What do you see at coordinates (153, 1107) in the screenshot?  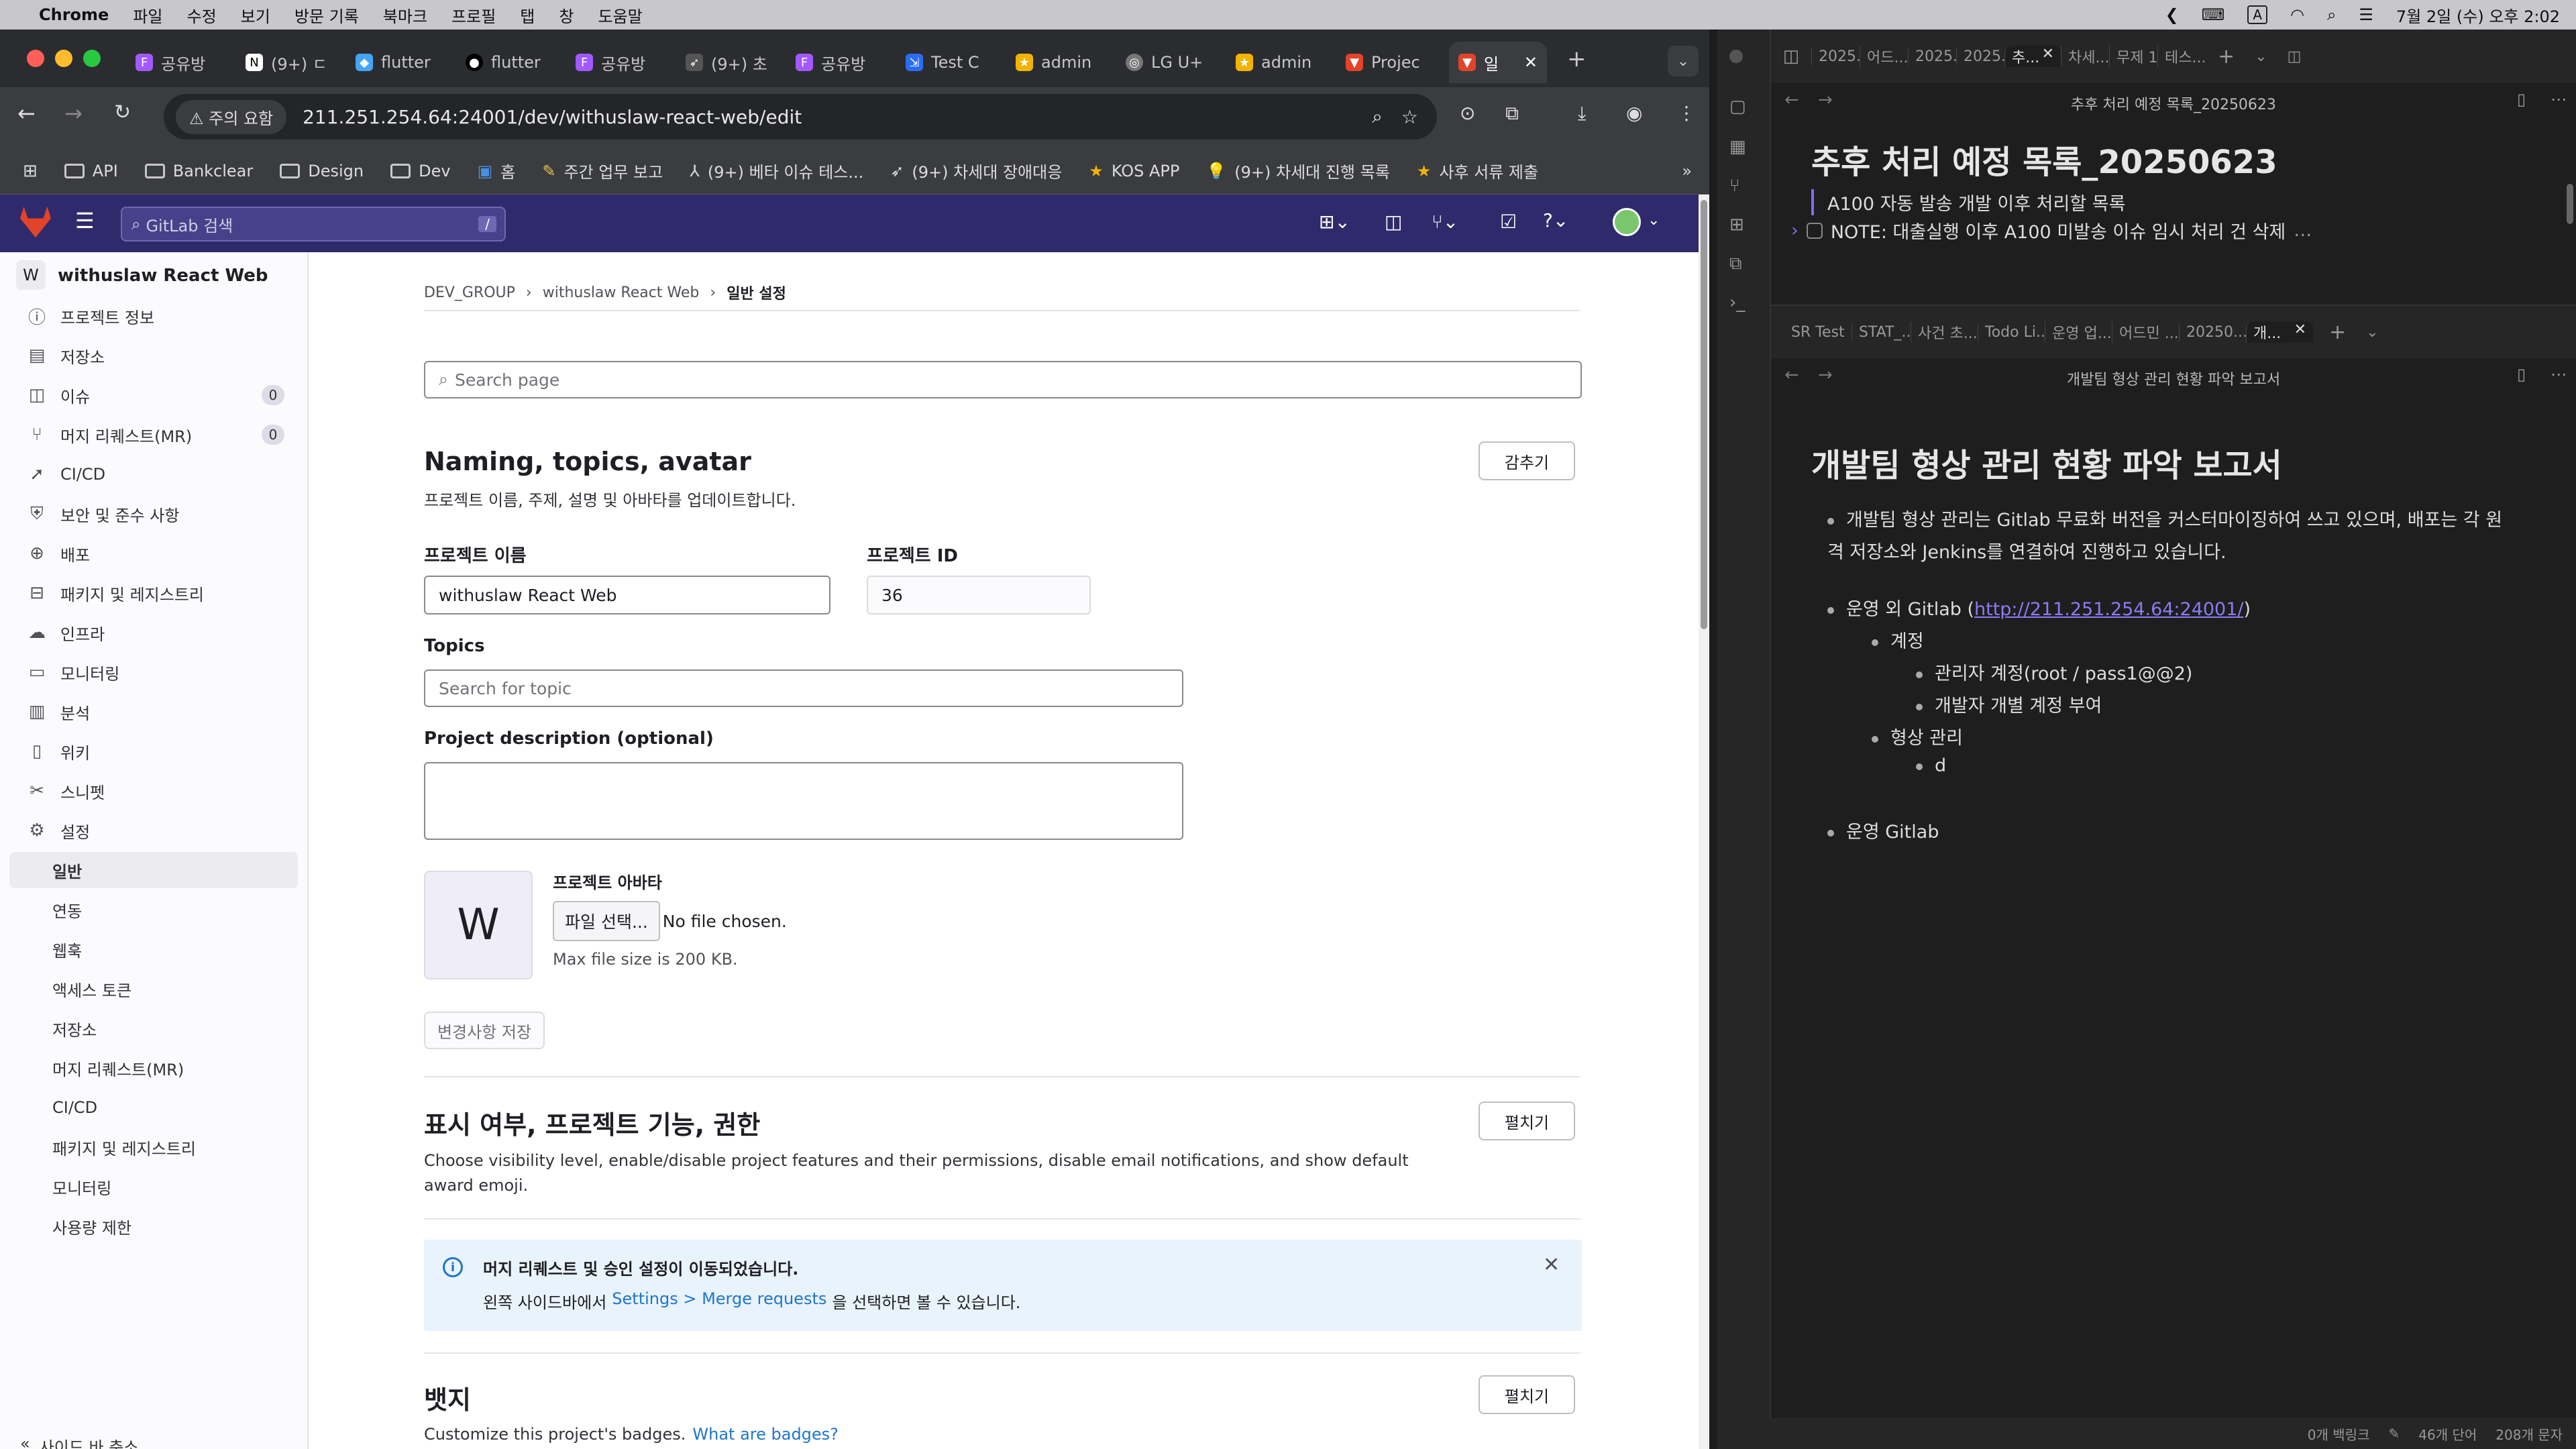 I see `nav-settings-cicd: CI/CD` at bounding box center [153, 1107].